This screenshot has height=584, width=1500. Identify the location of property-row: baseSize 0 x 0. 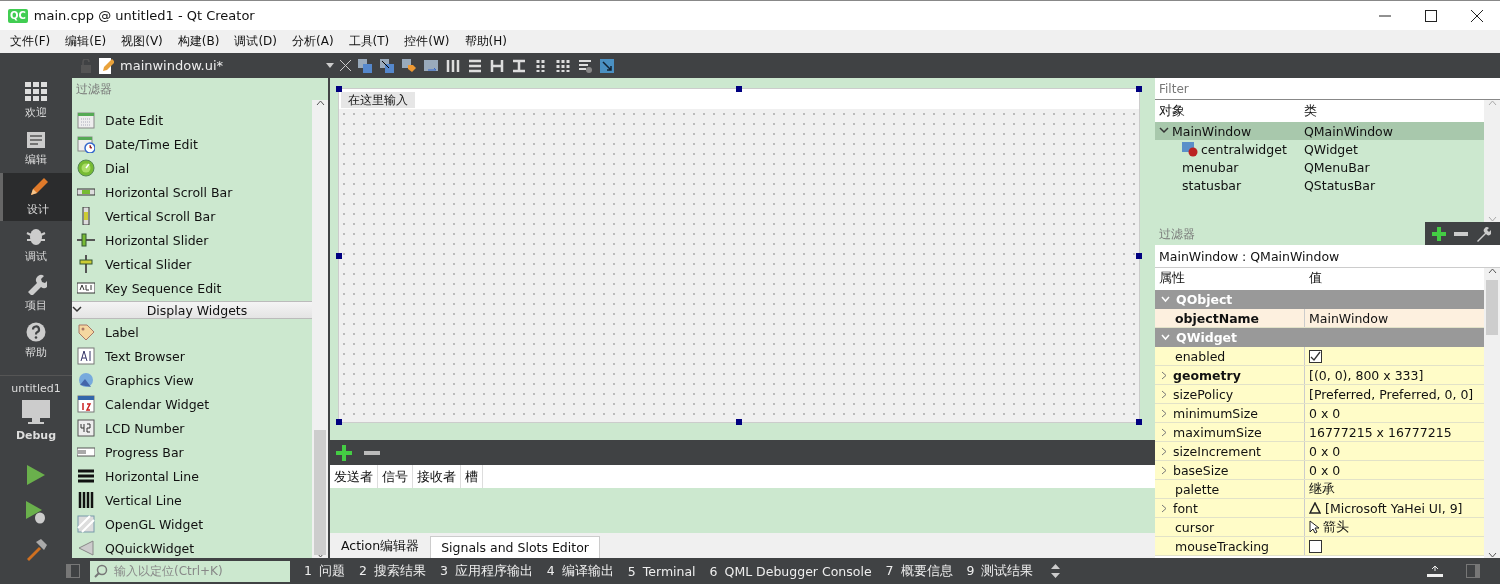
(1319, 470).